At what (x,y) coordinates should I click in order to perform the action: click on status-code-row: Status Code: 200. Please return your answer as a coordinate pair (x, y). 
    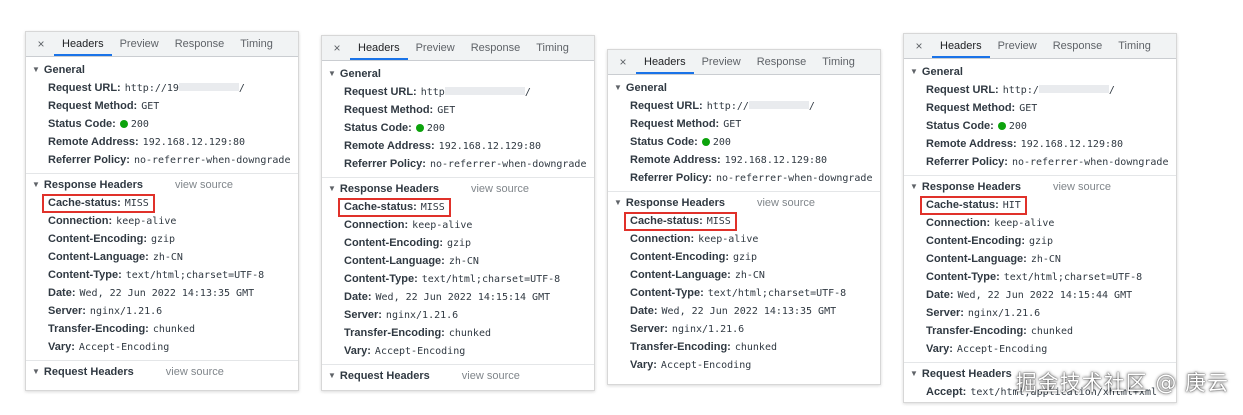
    Looking at the image, I should click on (458, 128).